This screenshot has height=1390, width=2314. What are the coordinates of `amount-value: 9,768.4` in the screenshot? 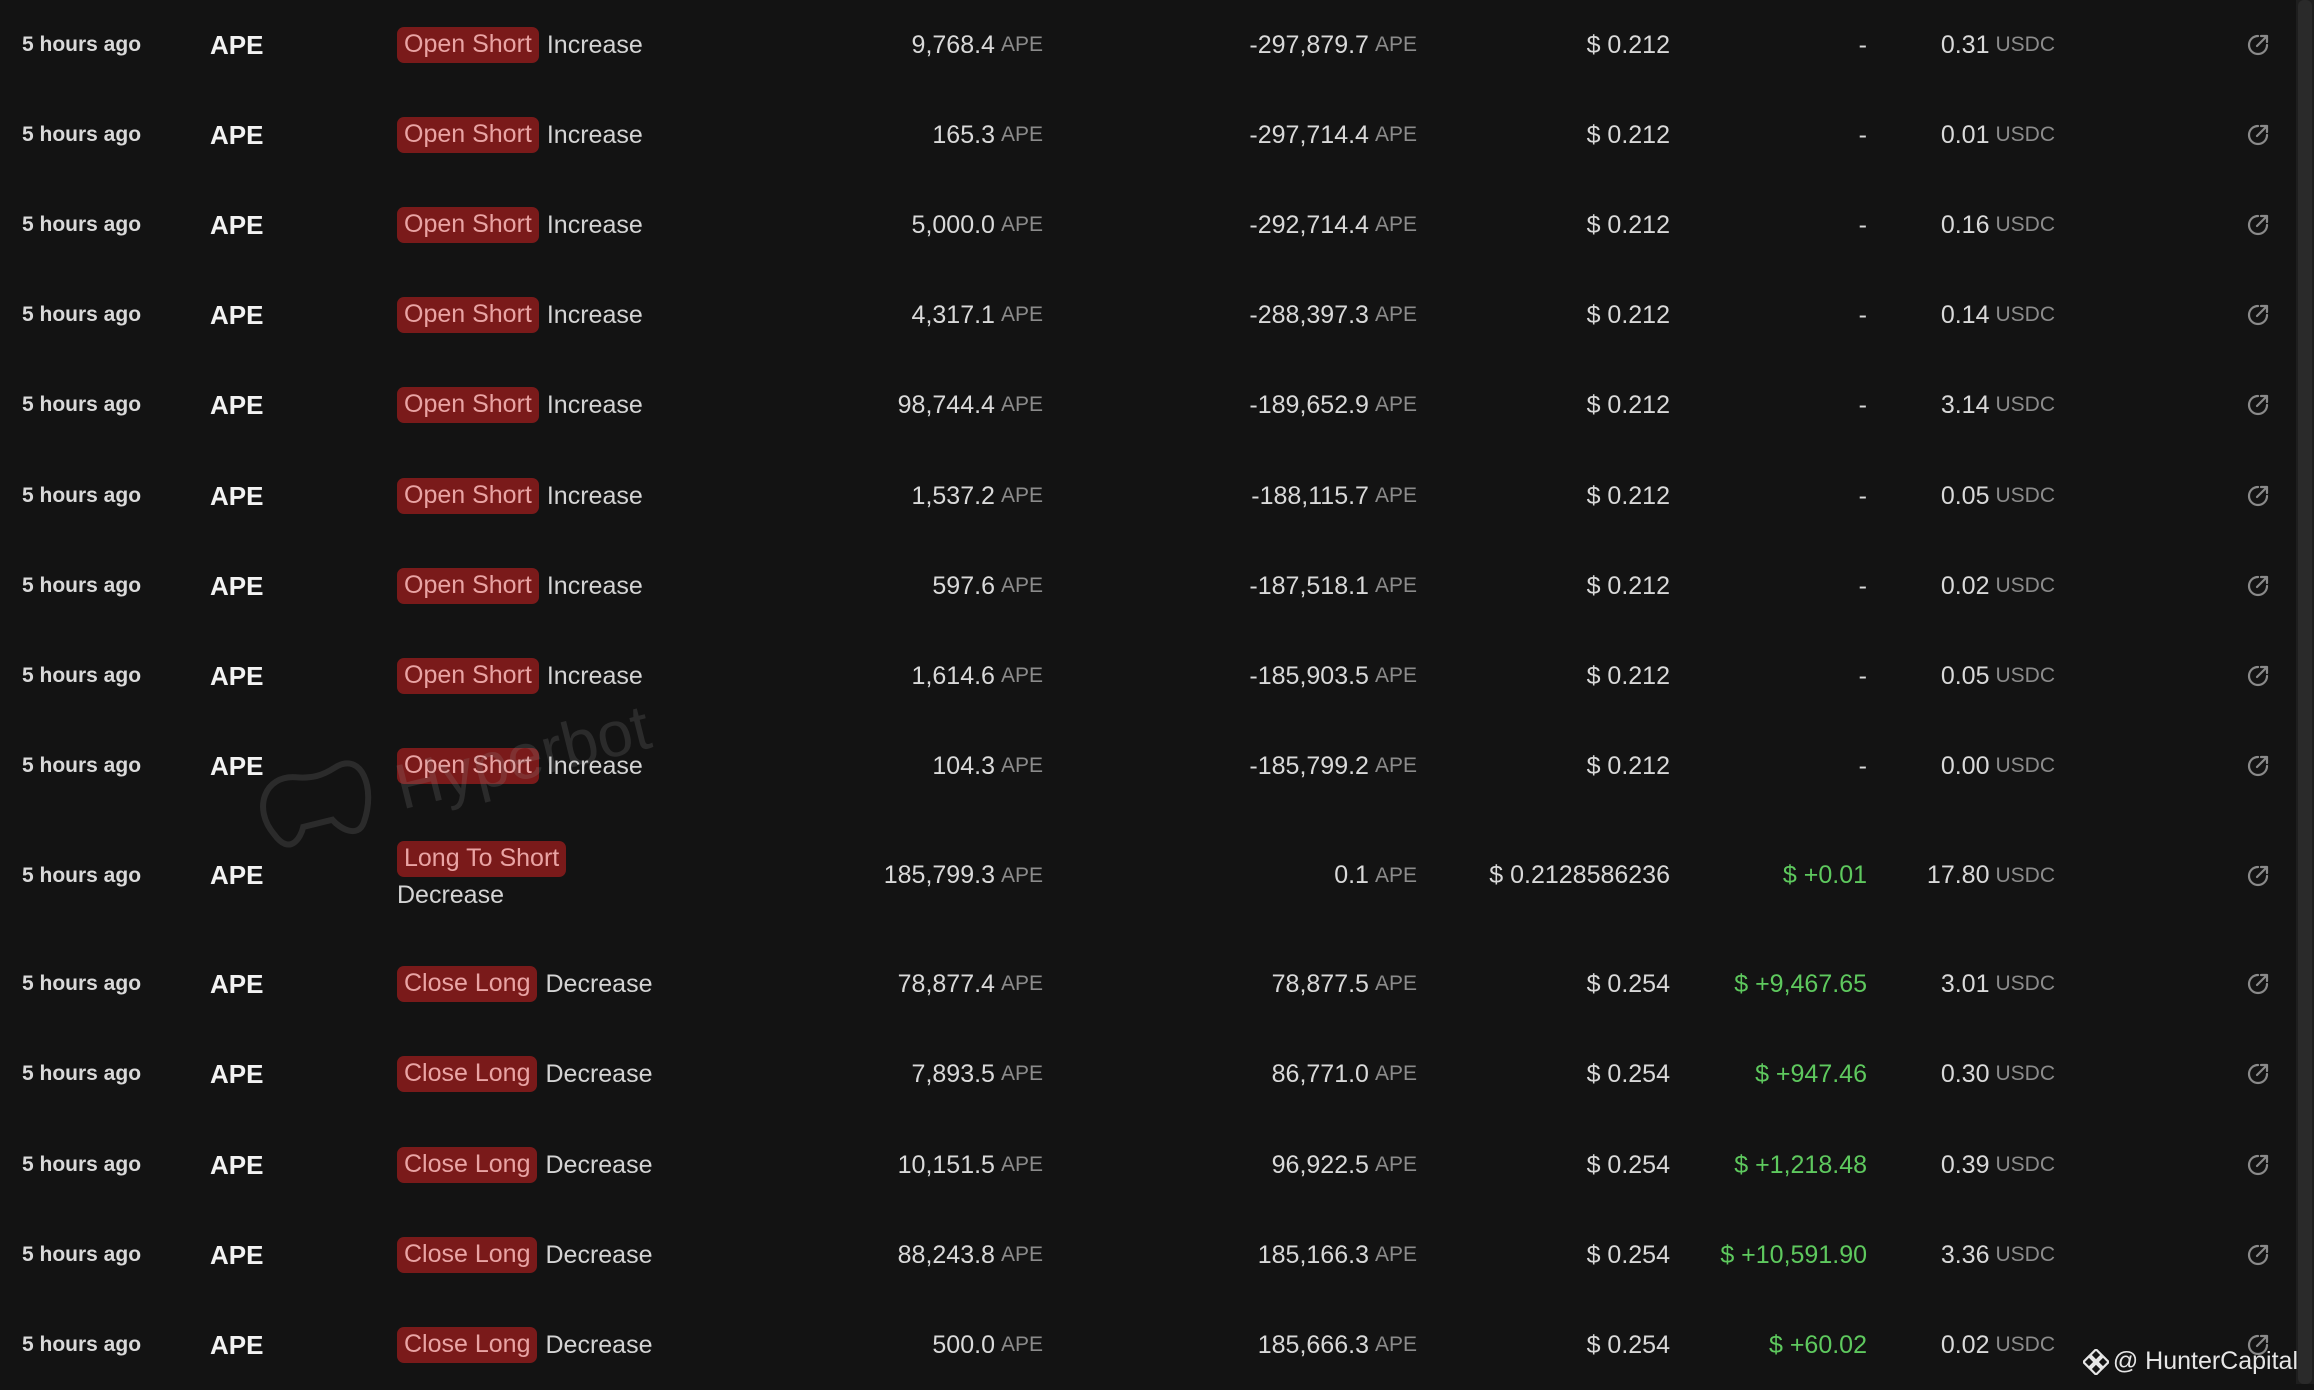 It's located at (953, 44).